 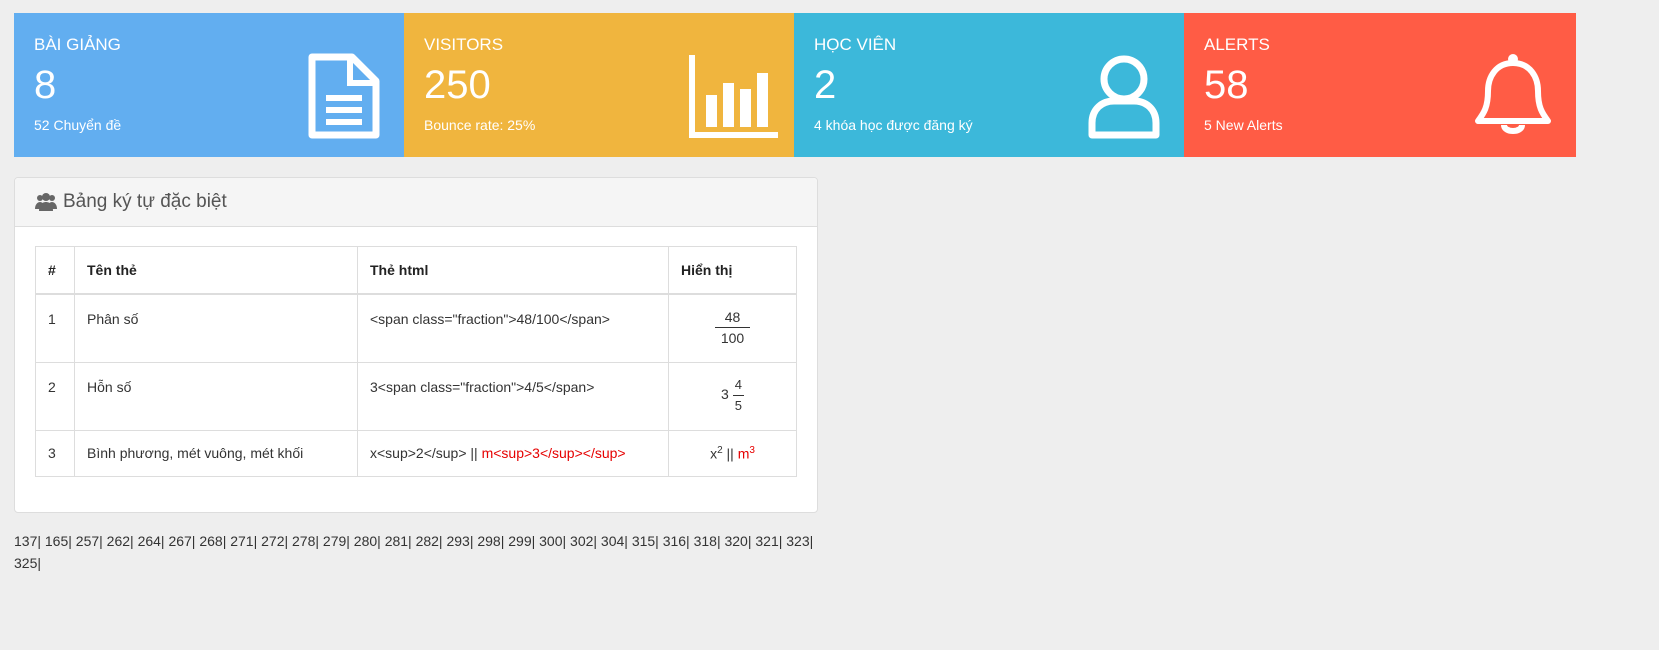 I want to click on card-students: HỌC VIÊN 2 4 khóa học được đăng ký, so click(x=990, y=85).